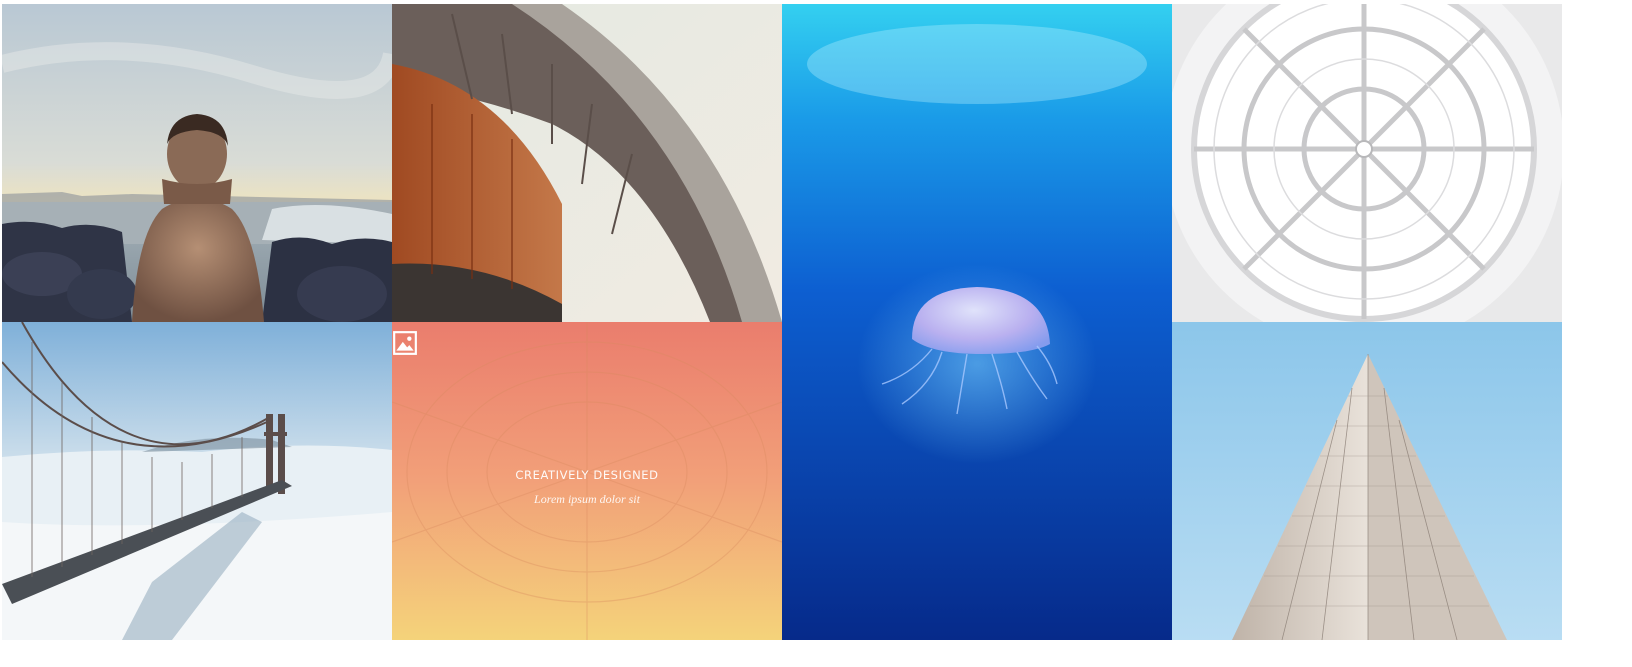  I want to click on curved-architecture-image, so click(587, 163).